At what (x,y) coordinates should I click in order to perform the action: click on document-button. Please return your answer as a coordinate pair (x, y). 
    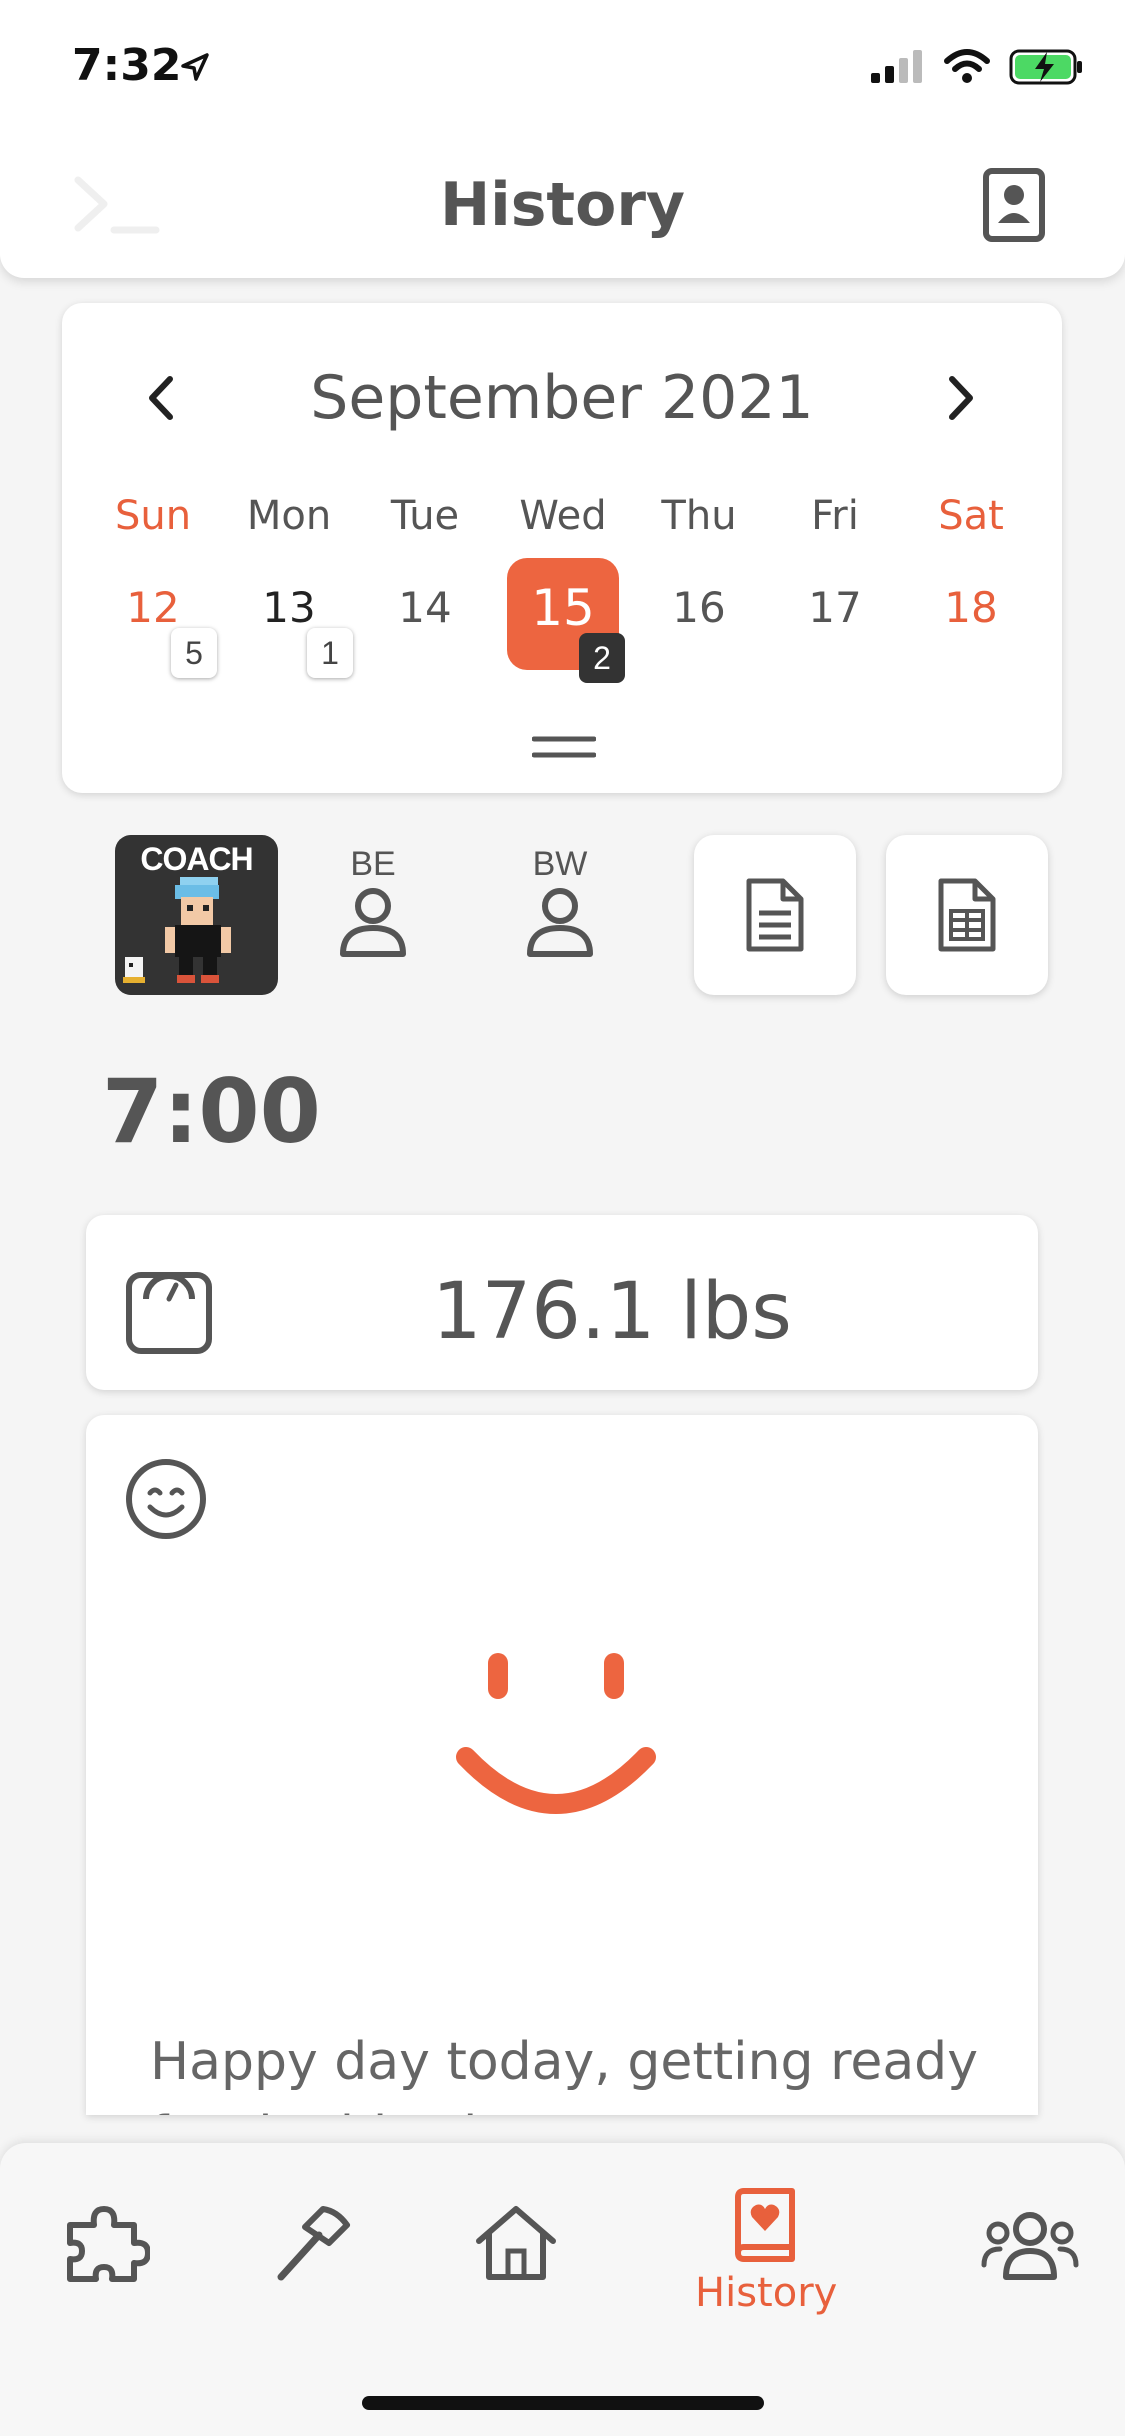
    Looking at the image, I should click on (775, 915).